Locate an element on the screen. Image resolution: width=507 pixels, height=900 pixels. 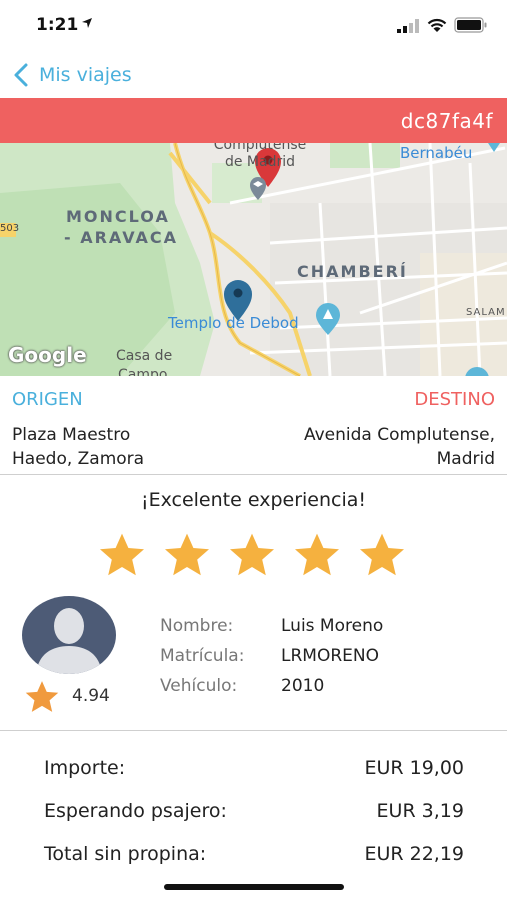
driver-plate-label: Matrícula: is located at coordinates (202, 656).